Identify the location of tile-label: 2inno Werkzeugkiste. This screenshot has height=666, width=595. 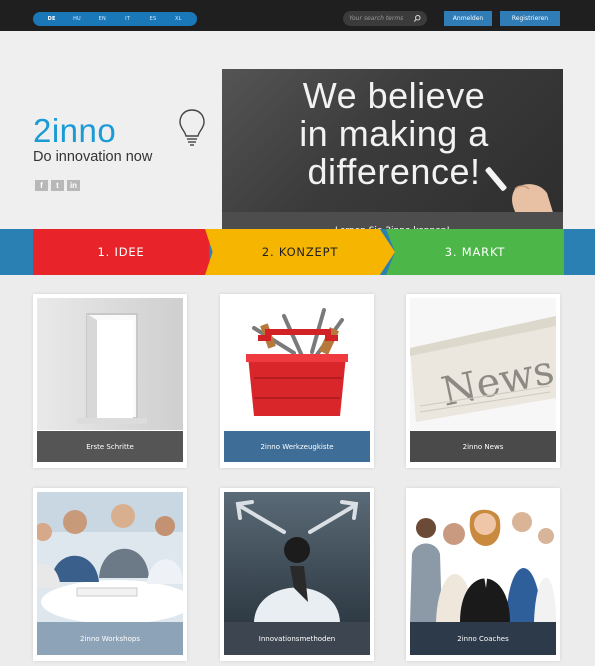
(297, 446).